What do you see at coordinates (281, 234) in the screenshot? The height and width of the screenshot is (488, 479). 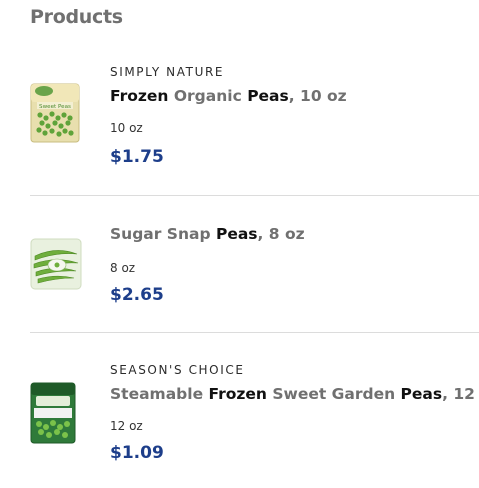 I see `name-part: , 8 oz` at bounding box center [281, 234].